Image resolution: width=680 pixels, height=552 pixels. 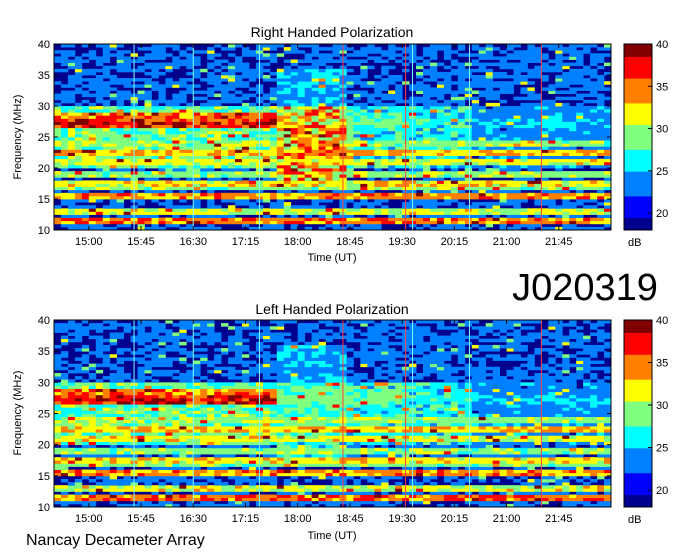 What do you see at coordinates (331, 309) in the screenshot?
I see `chart-title-left: Left Handed Polarization` at bounding box center [331, 309].